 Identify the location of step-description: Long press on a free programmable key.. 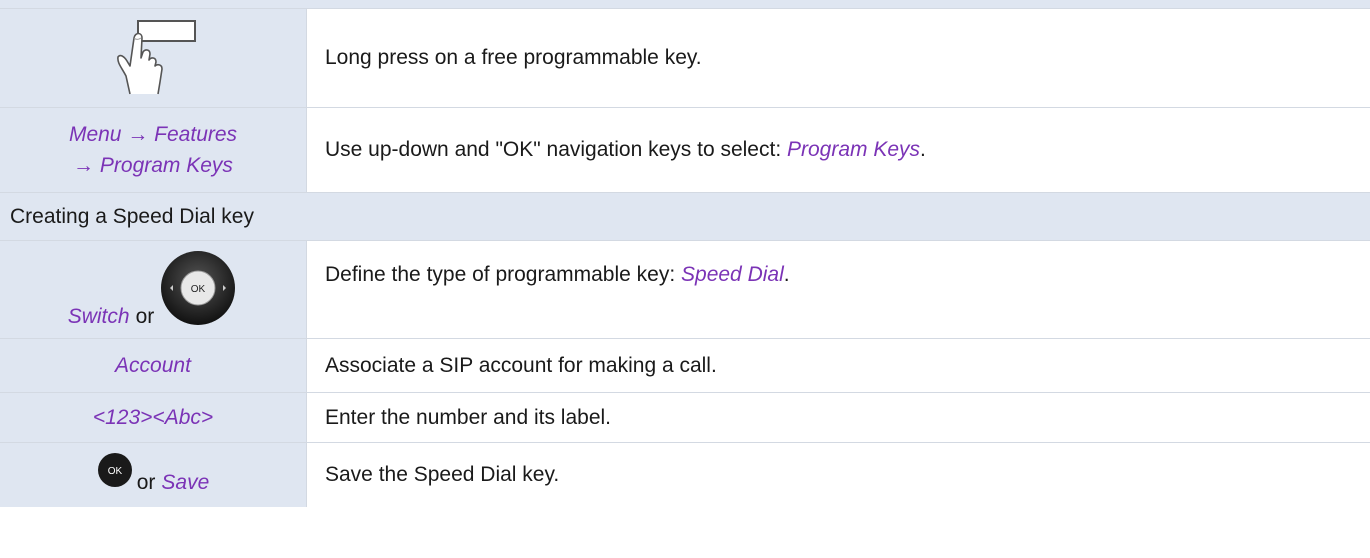
(513, 57).